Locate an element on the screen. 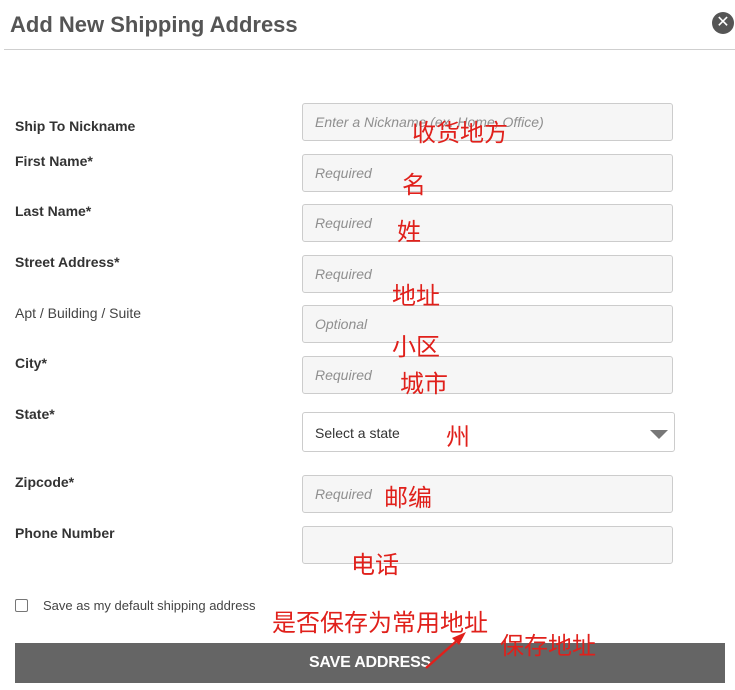 The height and width of the screenshot is (690, 735). zipcode-label: Zipcode* is located at coordinates (45, 482).